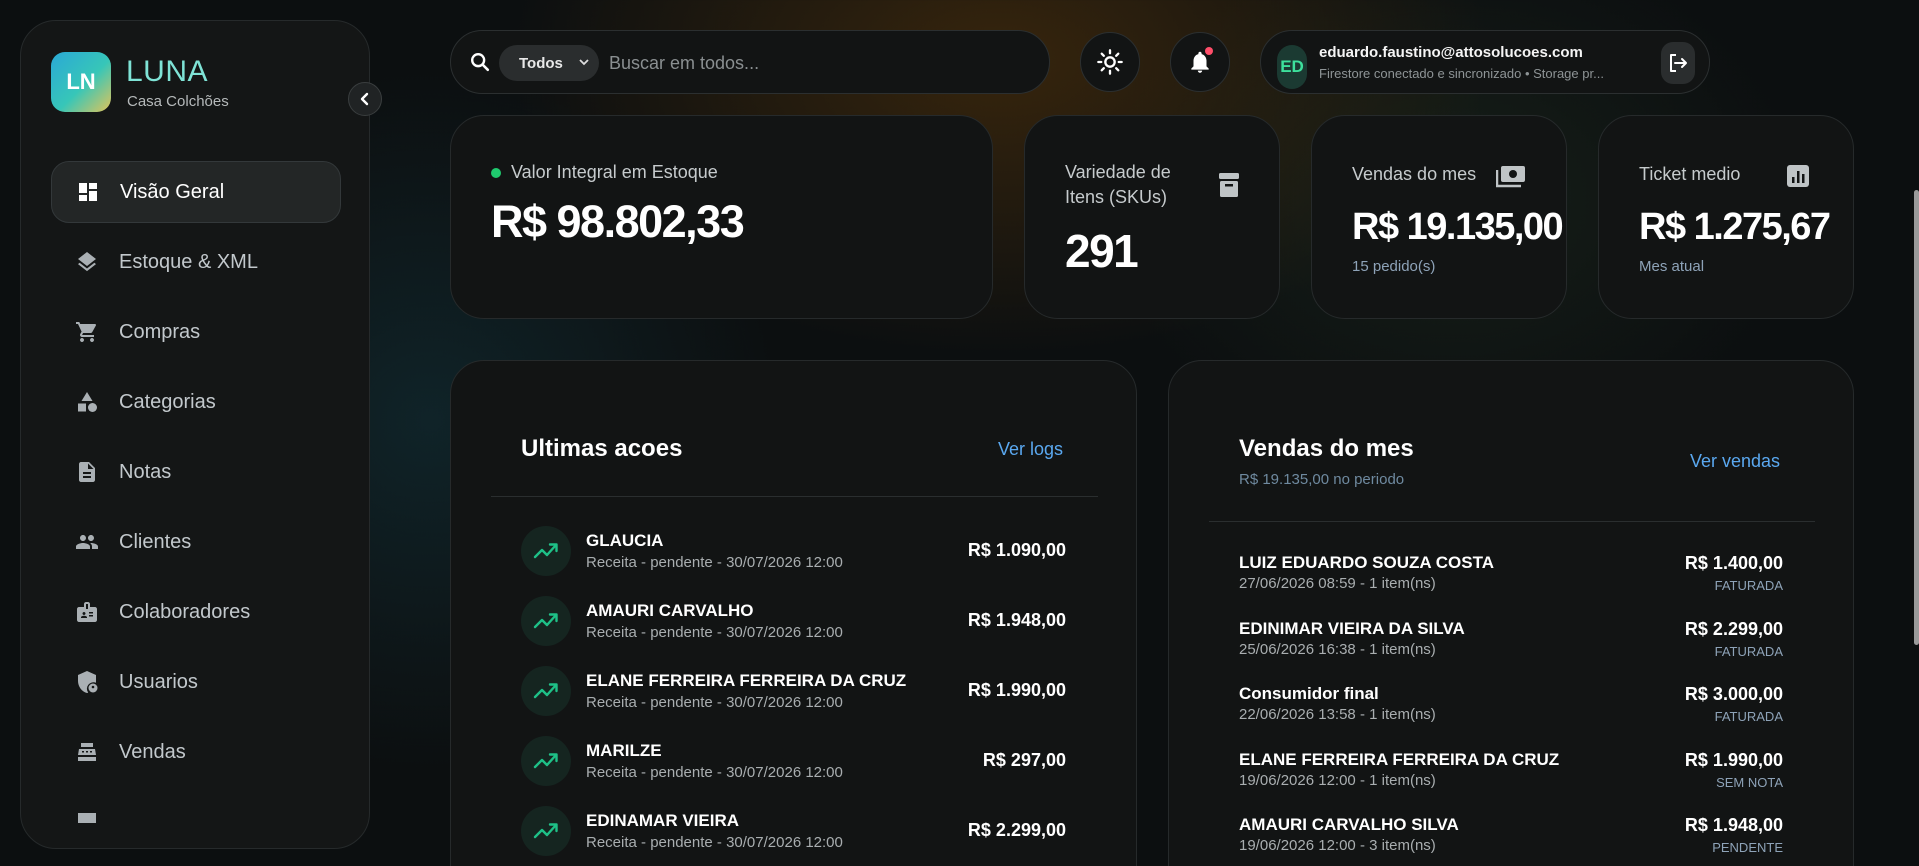 This screenshot has width=1919, height=866. I want to click on sidebar-item-notas: Notas, so click(196, 472).